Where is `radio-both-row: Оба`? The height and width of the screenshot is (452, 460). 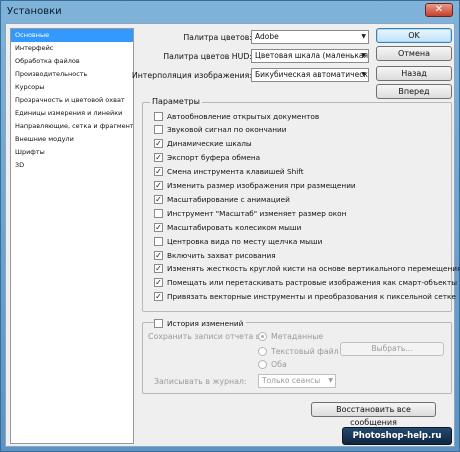
radio-both-row: Оба is located at coordinates (272, 364).